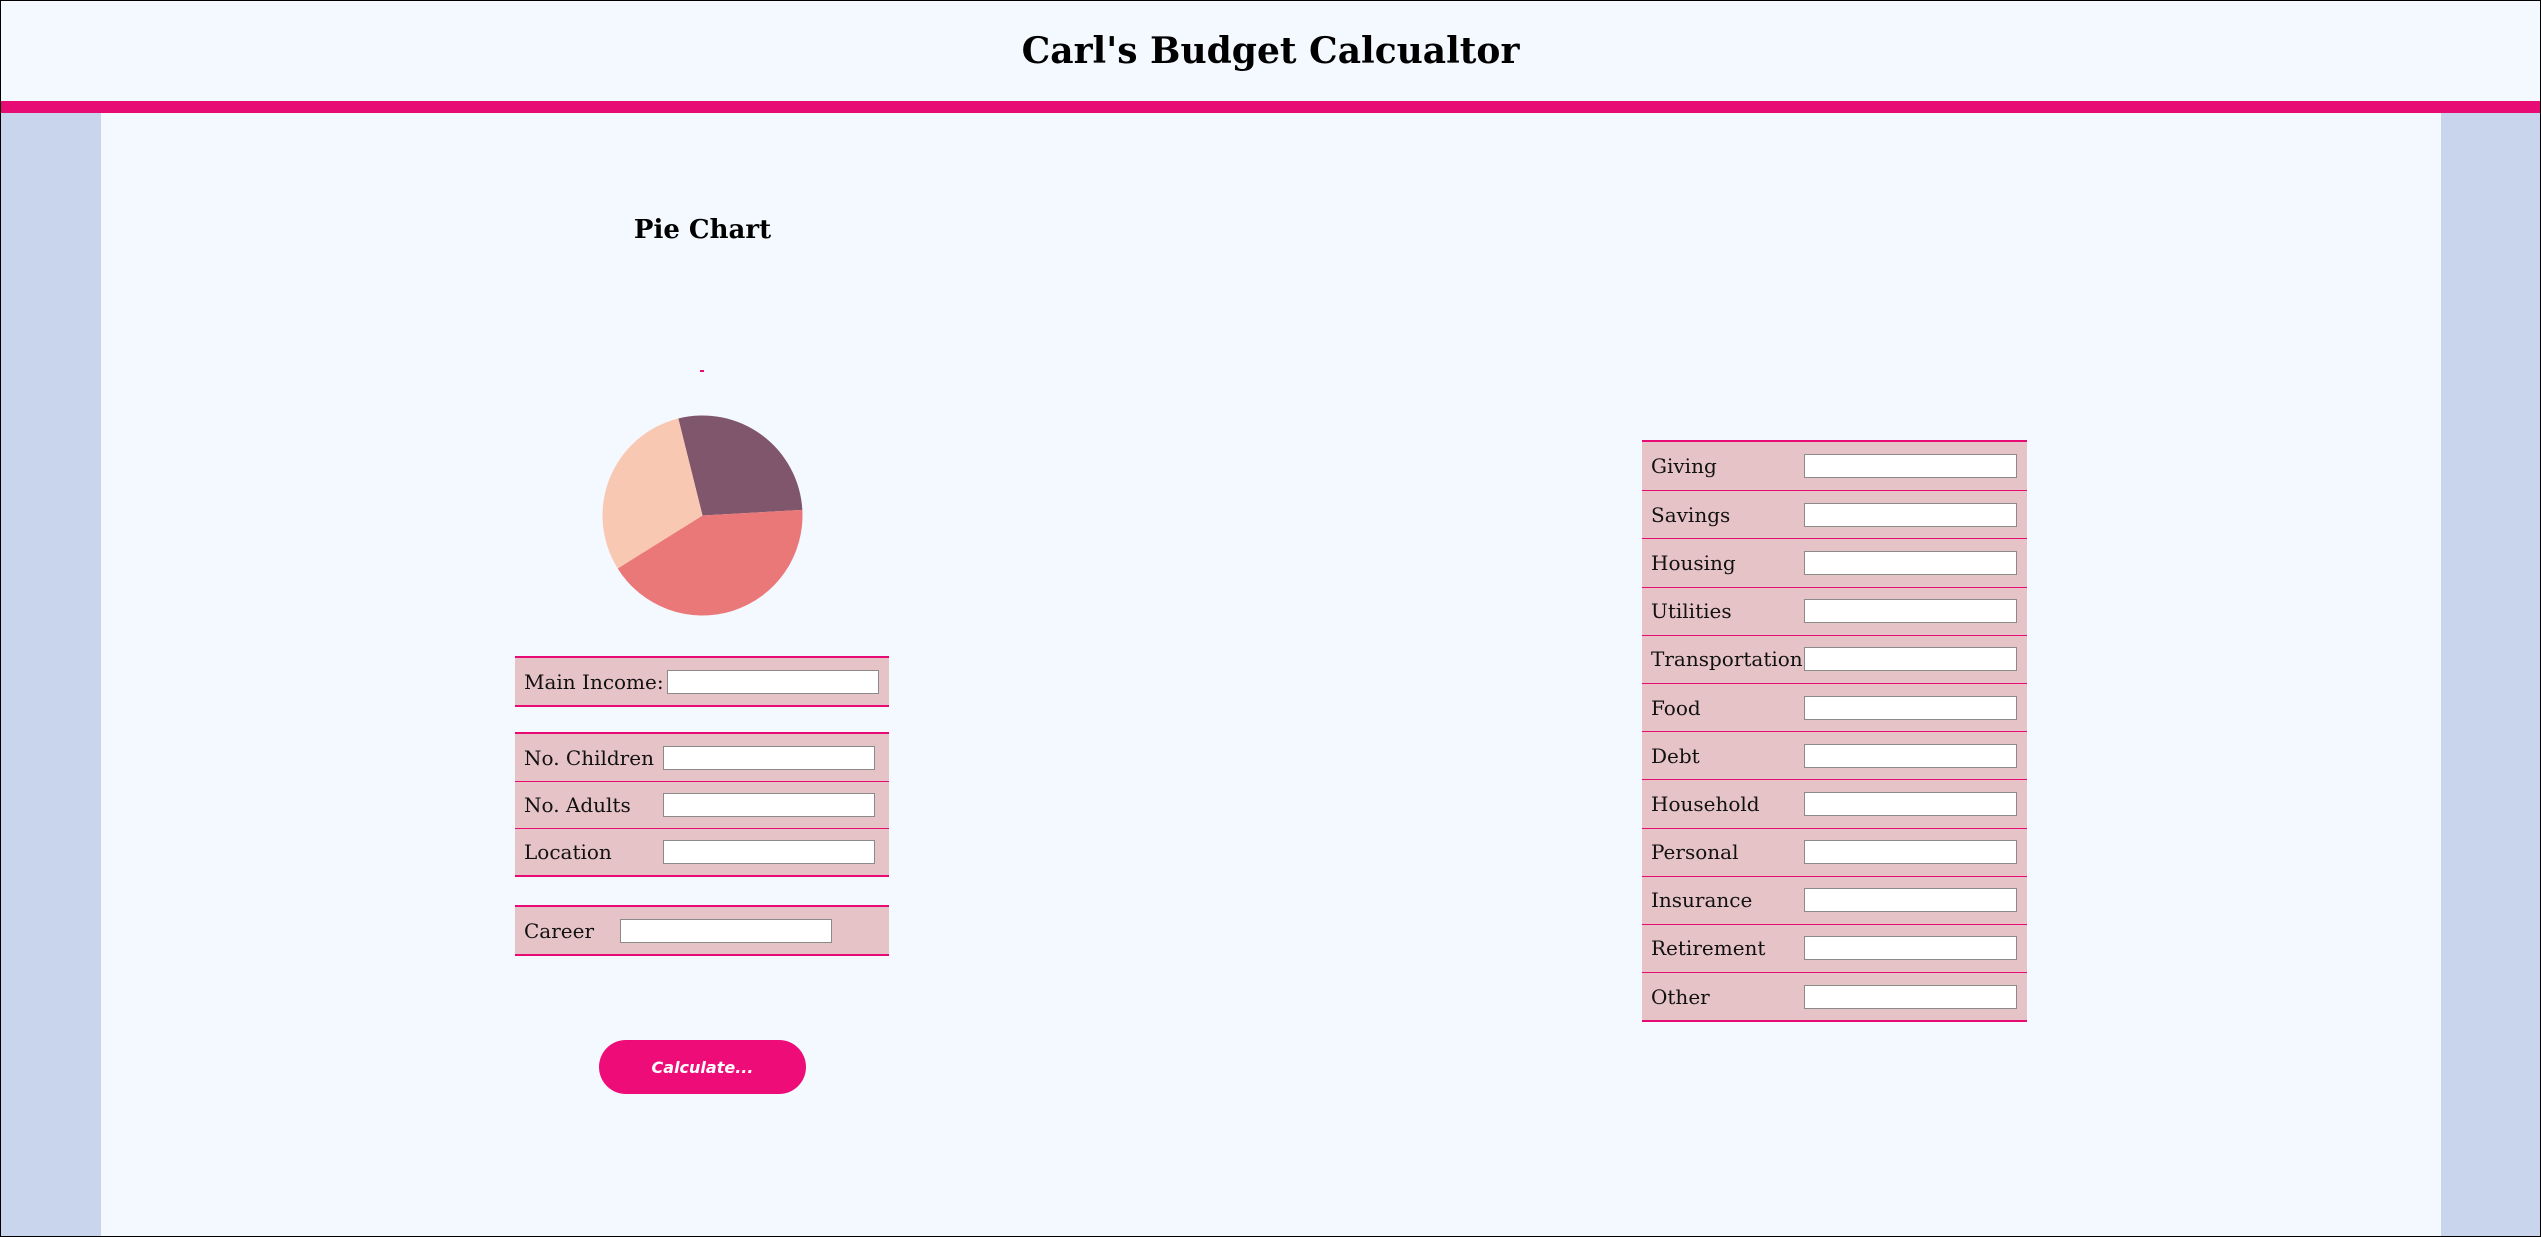 This screenshot has width=2541, height=1237. Describe the element at coordinates (1910, 562) in the screenshot. I see `housing-input` at that location.